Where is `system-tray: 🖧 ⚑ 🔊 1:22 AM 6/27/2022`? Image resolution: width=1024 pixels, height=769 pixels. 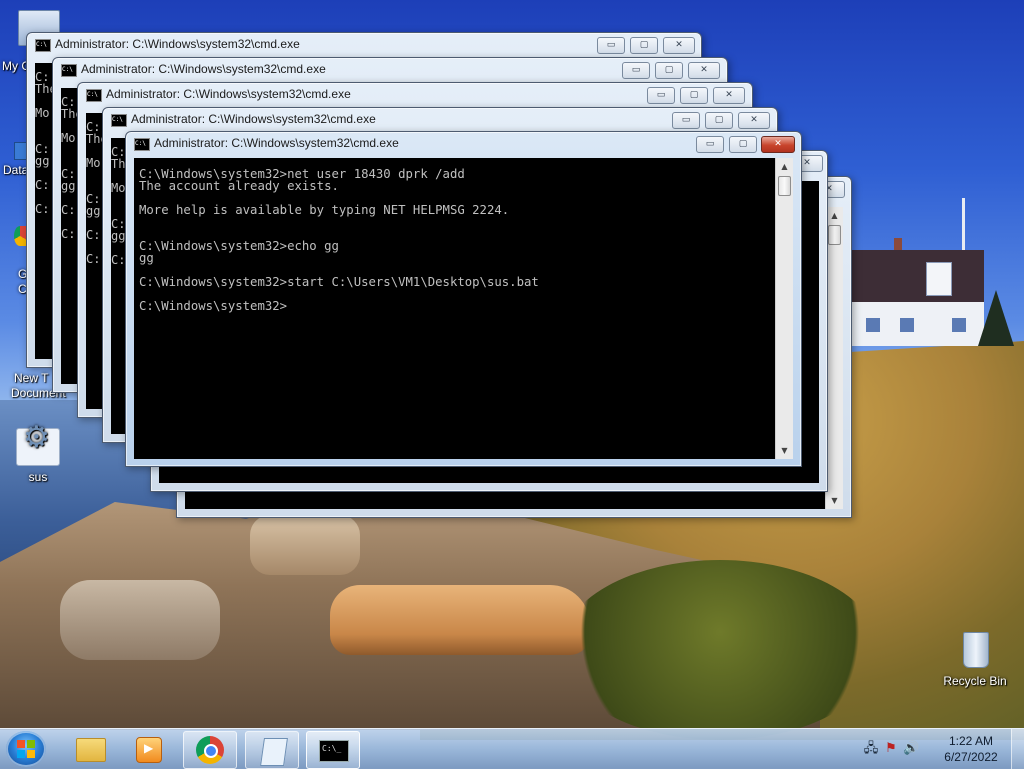
system-tray: 🖧 ⚑ 🔊 1:22 AM 6/27/2022 is located at coordinates (941, 749).